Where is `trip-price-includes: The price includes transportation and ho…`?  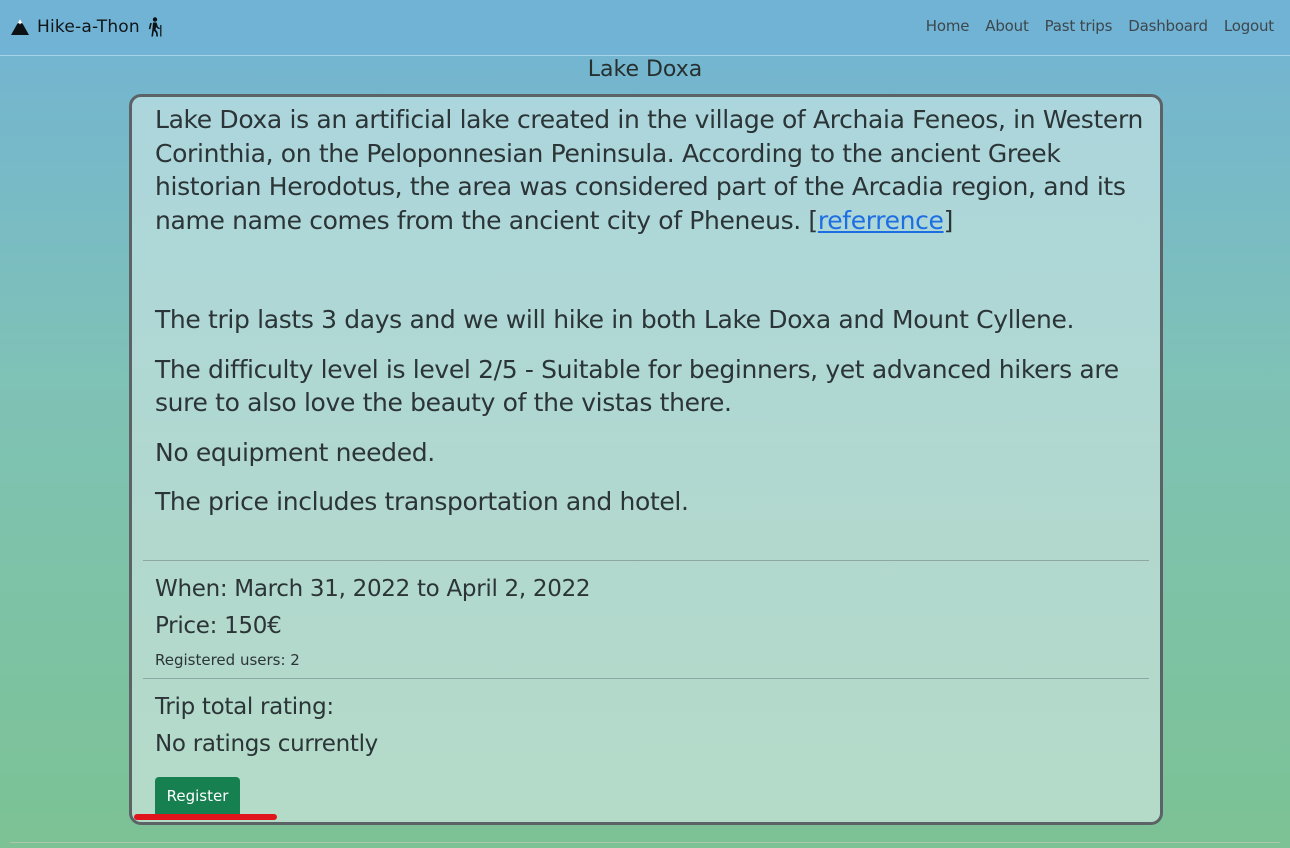
trip-price-includes: The price includes transportation and ho… is located at coordinates (422, 501).